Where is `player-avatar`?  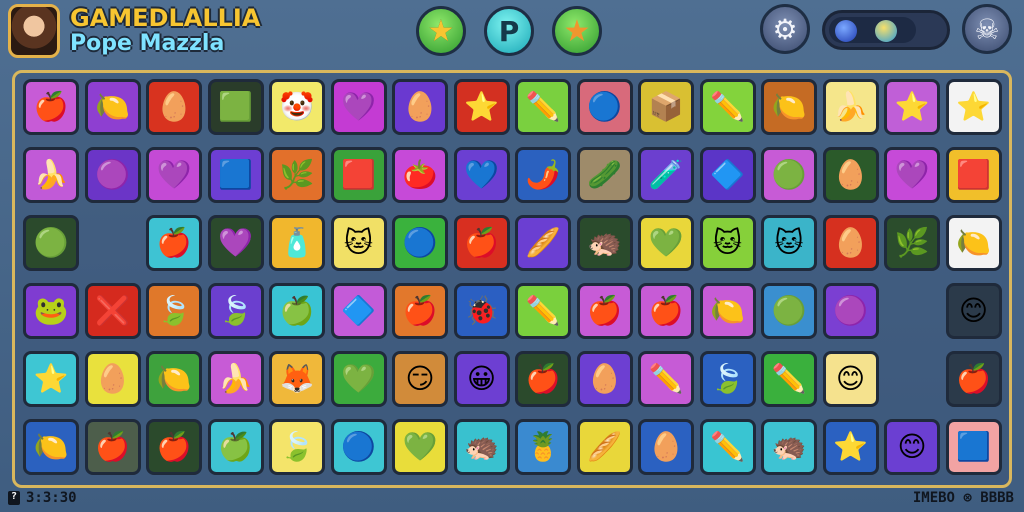 player-avatar is located at coordinates (34, 31).